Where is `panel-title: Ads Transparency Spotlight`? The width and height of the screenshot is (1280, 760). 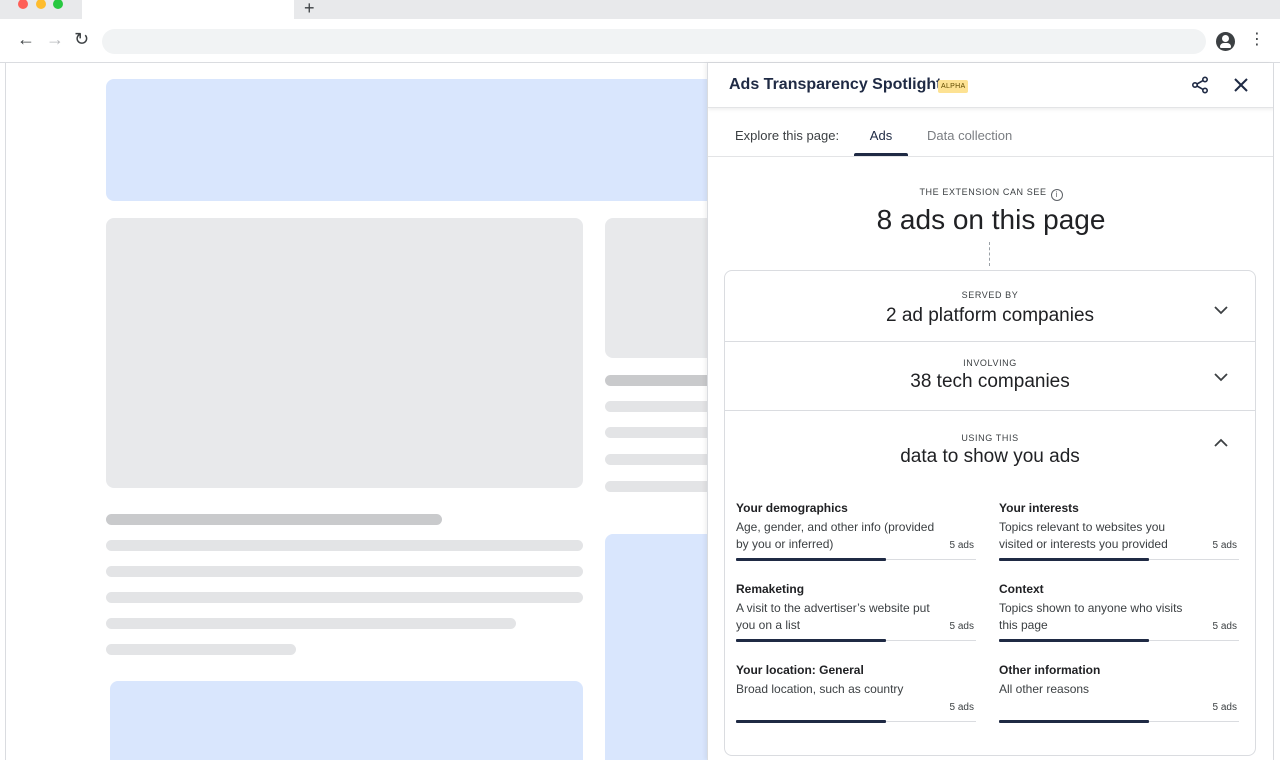
panel-title: Ads Transparency Spotlight is located at coordinates (835, 84).